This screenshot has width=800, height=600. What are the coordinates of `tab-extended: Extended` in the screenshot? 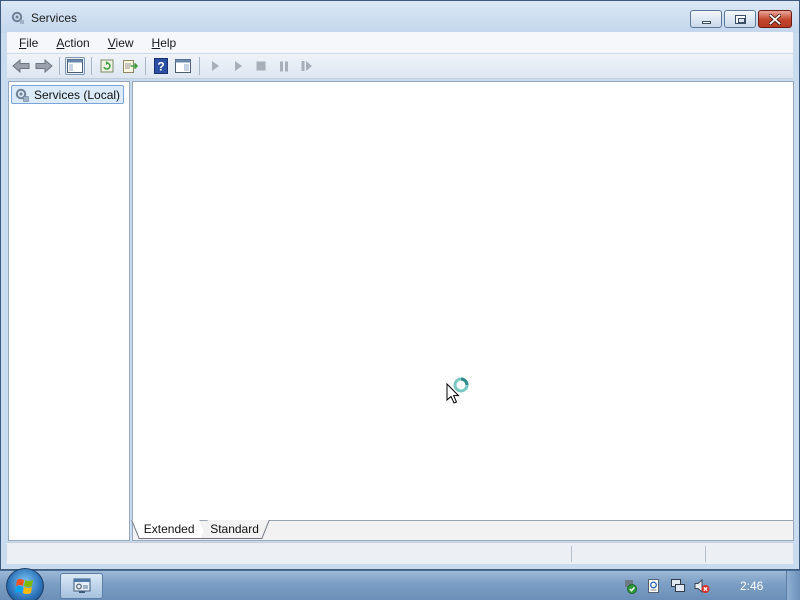 It's located at (169, 529).